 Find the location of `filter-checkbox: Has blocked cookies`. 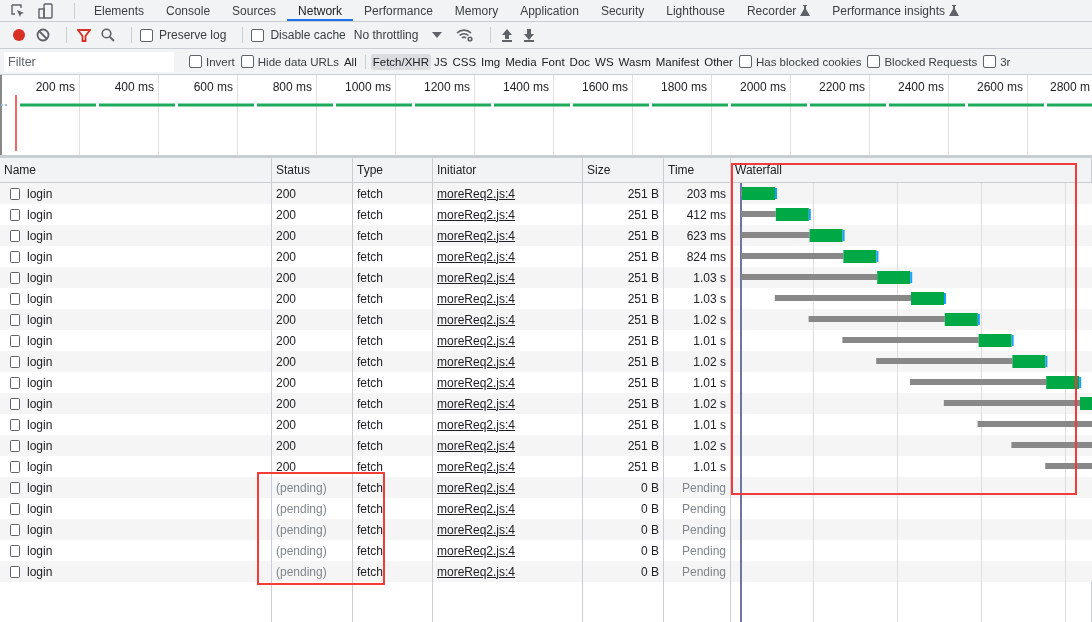

filter-checkbox: Has blocked cookies is located at coordinates (800, 61).